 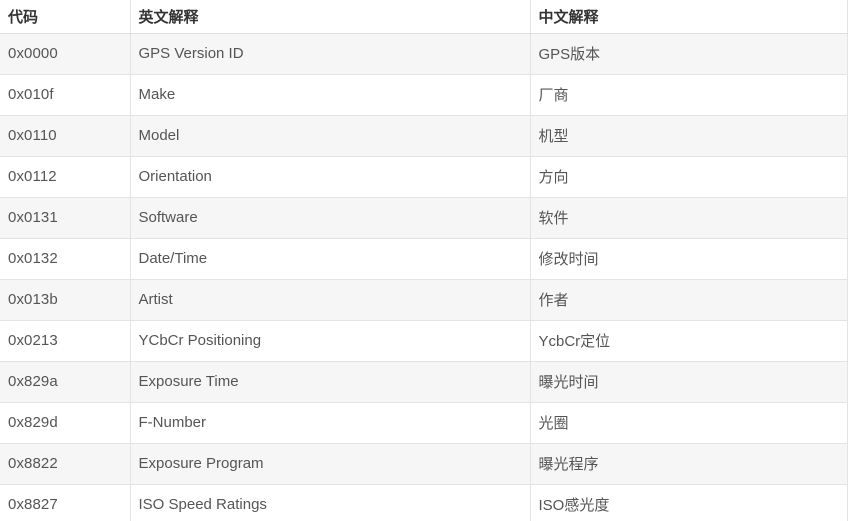 I want to click on cell-code: 0x0132, so click(x=65, y=259).